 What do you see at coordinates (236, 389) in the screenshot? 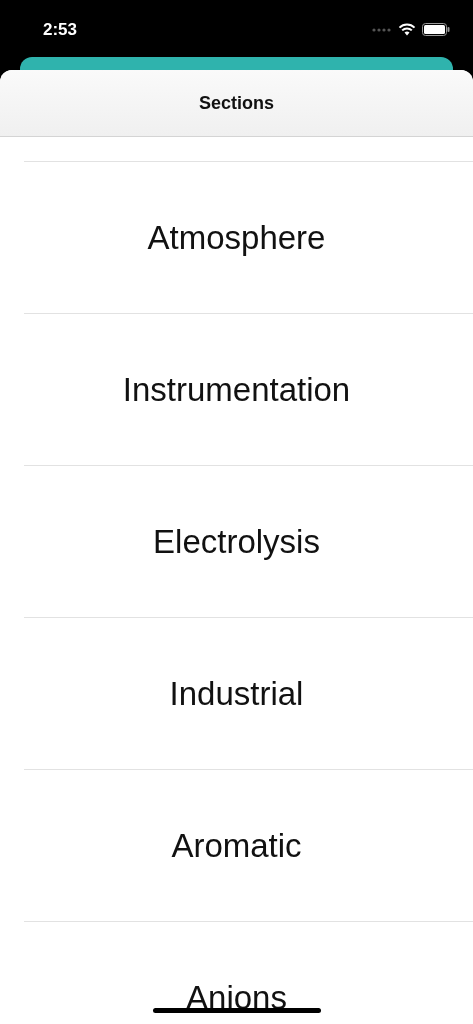
I see `section-item: Instrumentation` at bounding box center [236, 389].